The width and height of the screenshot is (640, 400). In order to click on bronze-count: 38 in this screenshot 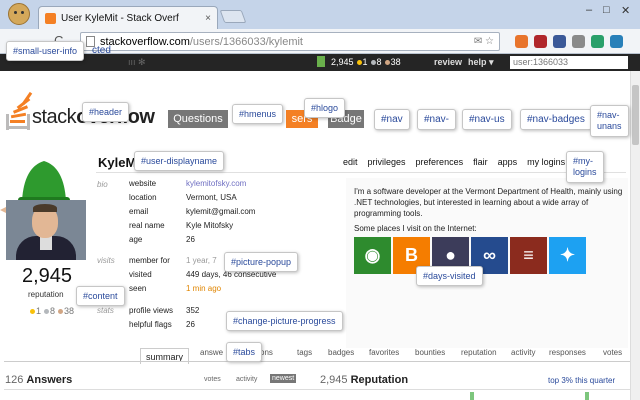, I will do `click(69, 311)`.